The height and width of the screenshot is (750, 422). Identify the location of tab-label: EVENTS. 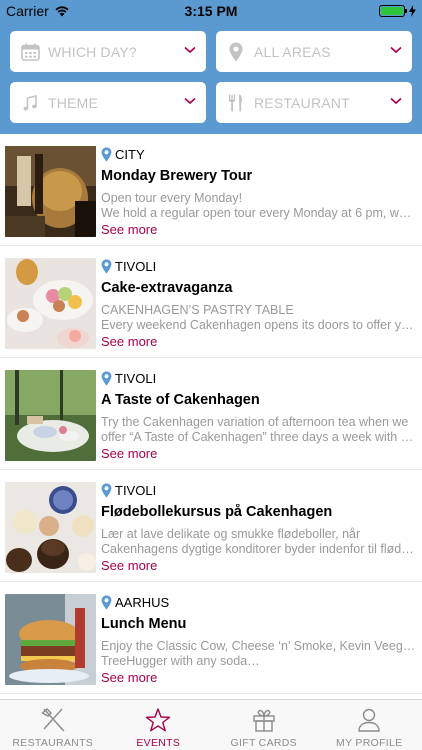
(158, 743).